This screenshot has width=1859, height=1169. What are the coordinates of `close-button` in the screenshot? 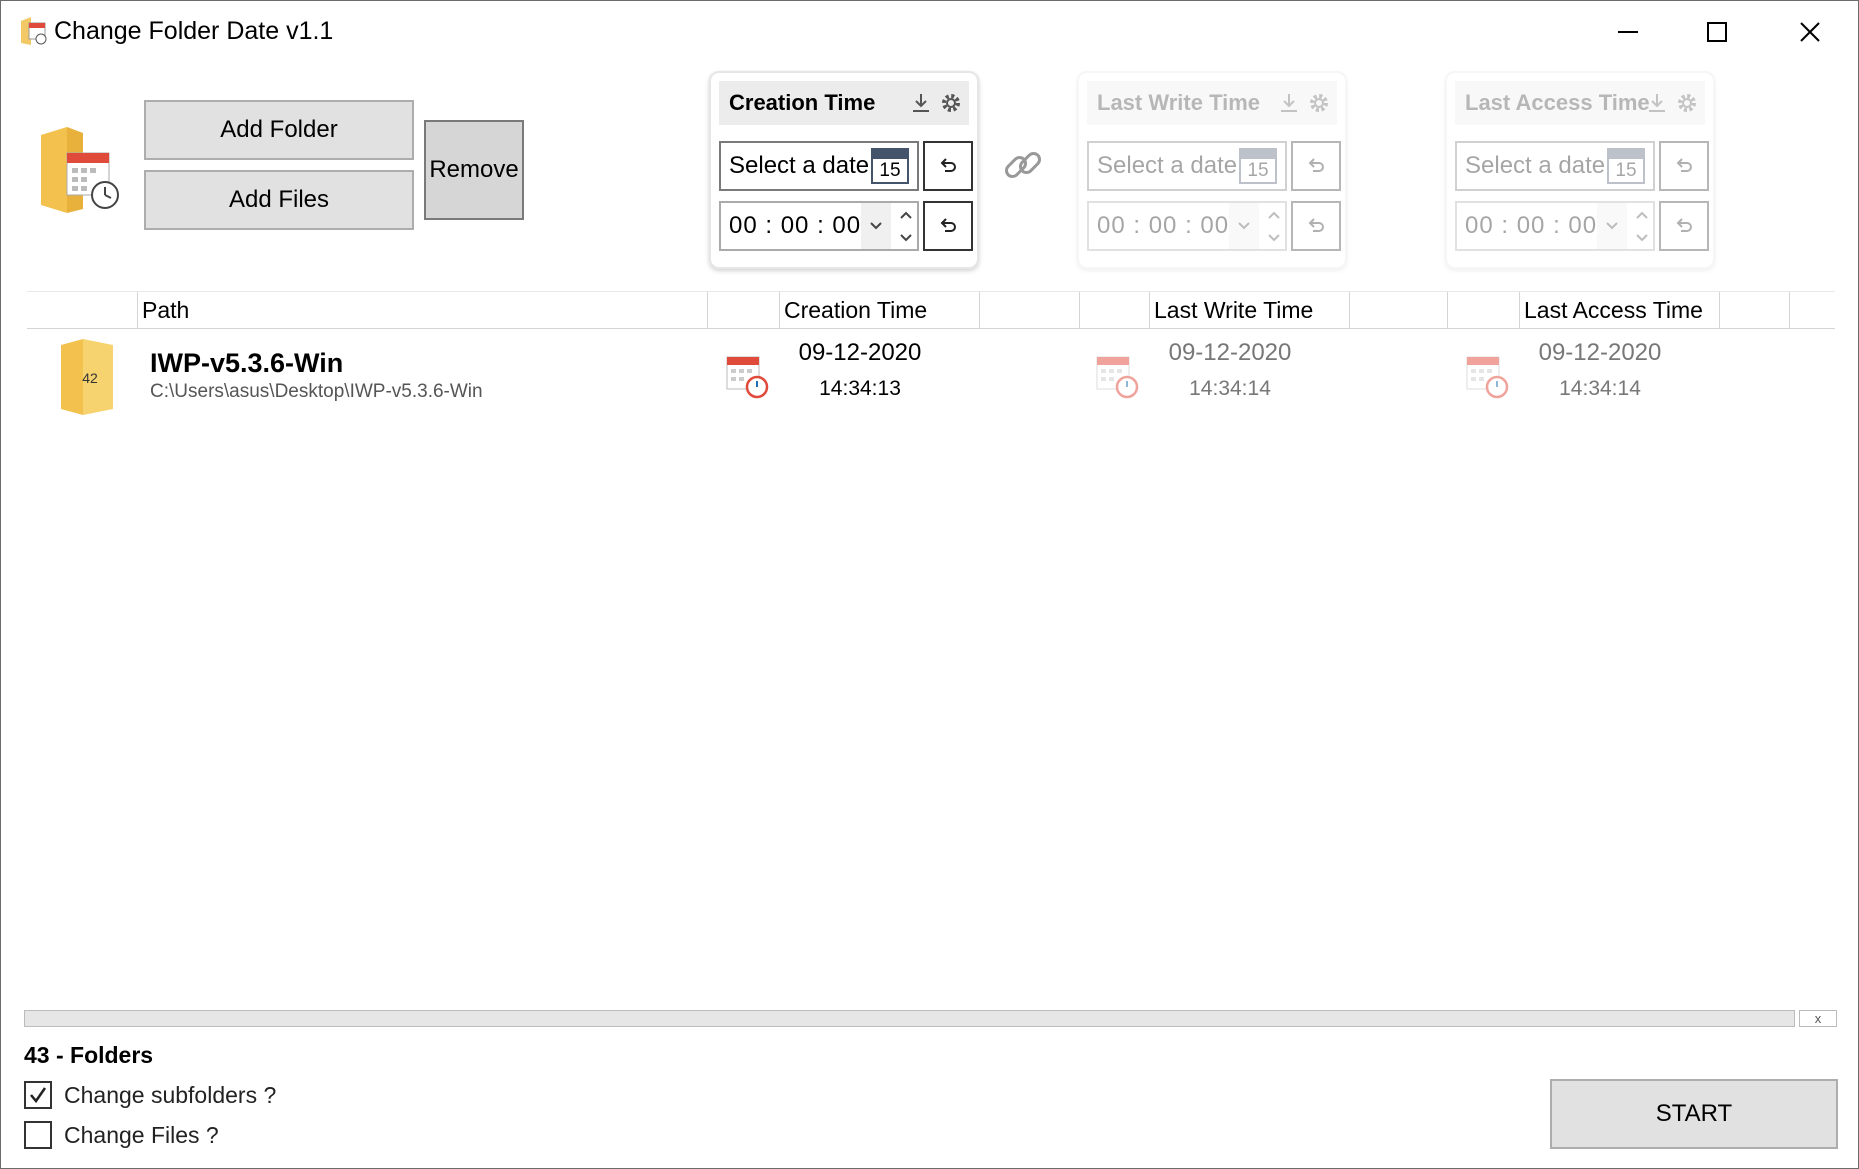 It's located at (1810, 32).